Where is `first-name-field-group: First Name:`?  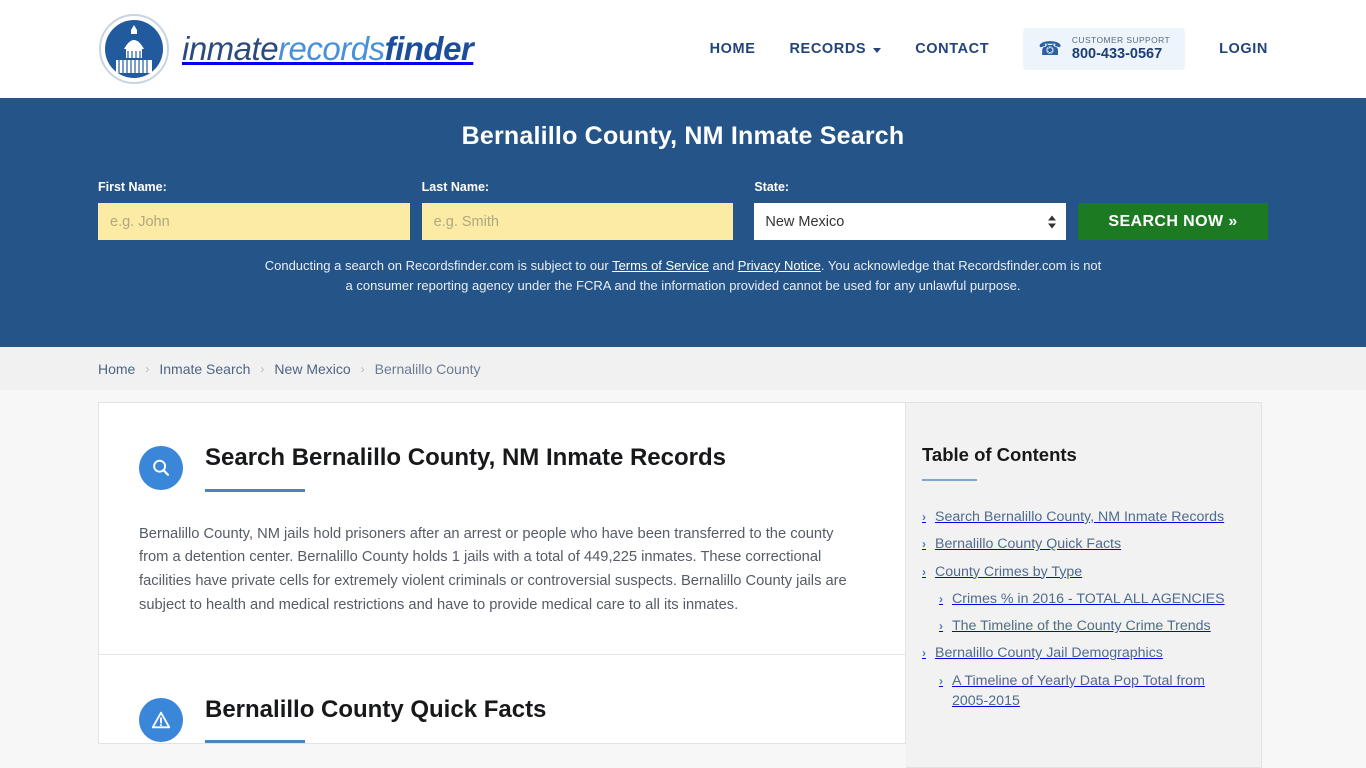
first-name-field-group: First Name: is located at coordinates (254, 210).